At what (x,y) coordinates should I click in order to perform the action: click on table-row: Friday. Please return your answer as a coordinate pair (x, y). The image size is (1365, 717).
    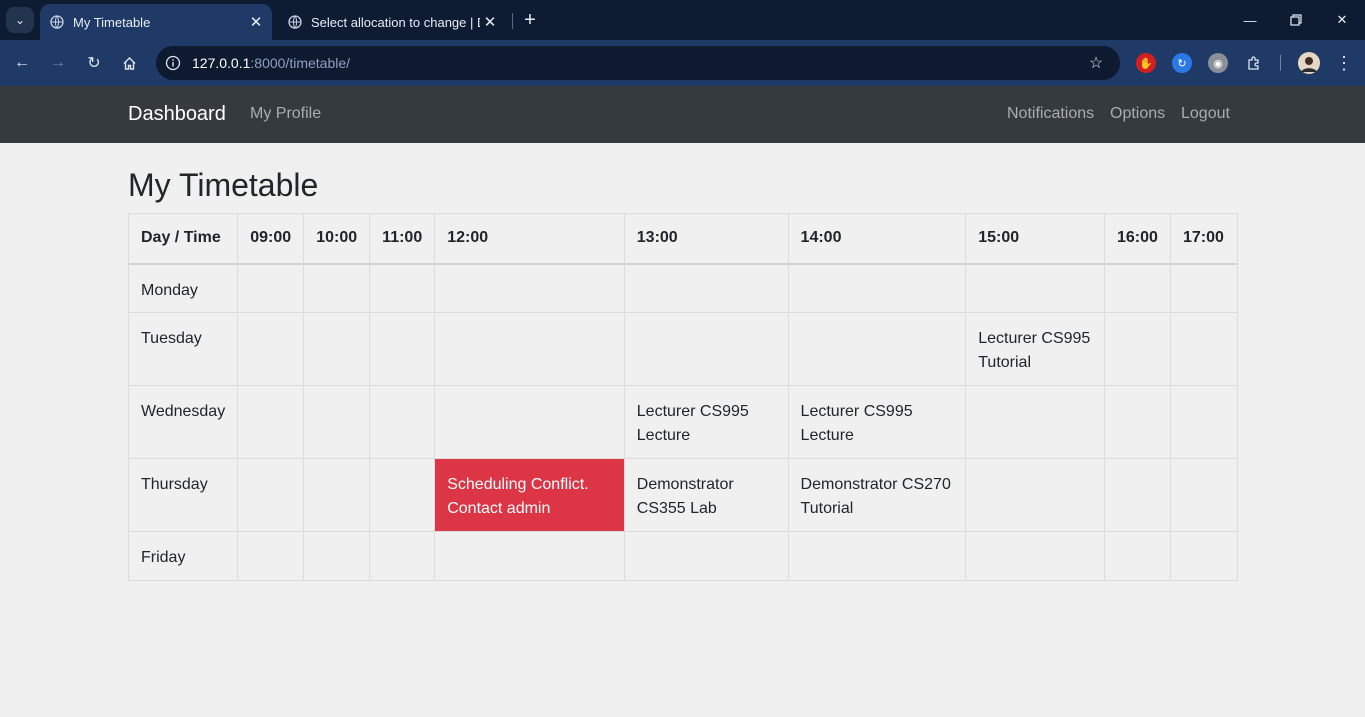
    Looking at the image, I should click on (683, 556).